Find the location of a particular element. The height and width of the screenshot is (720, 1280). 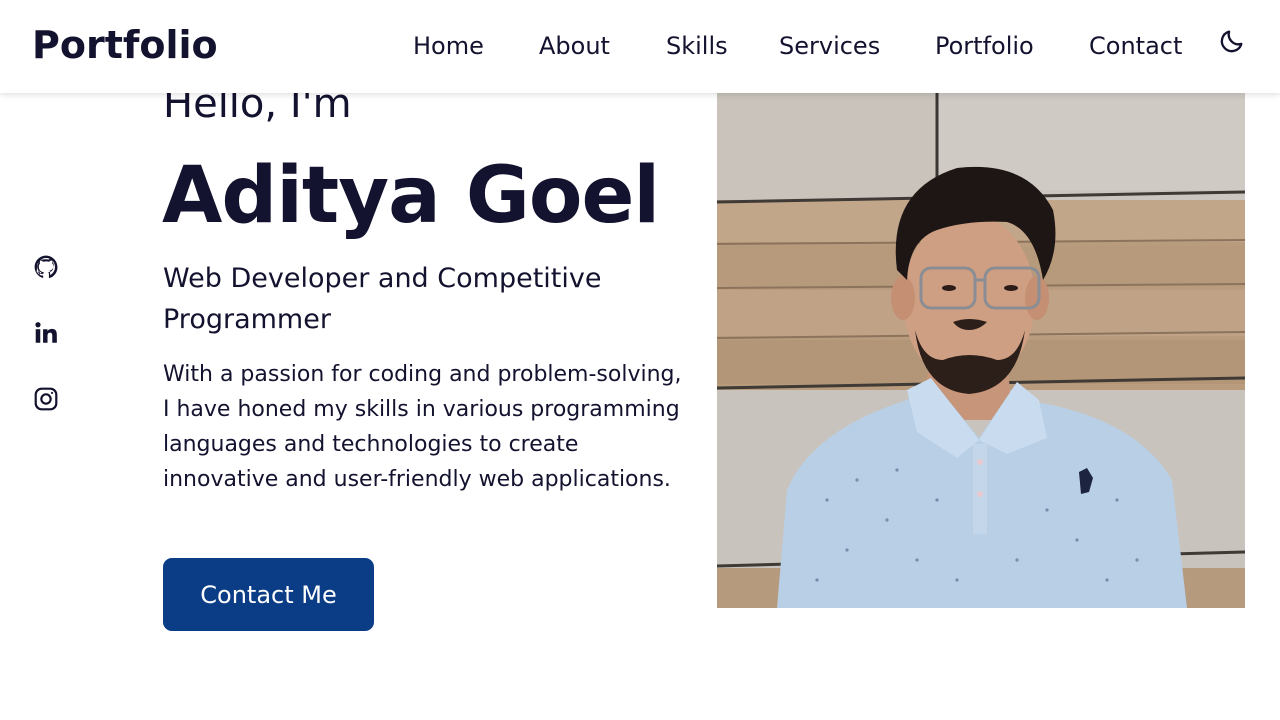

nav-skills: Skills is located at coordinates (697, 46).